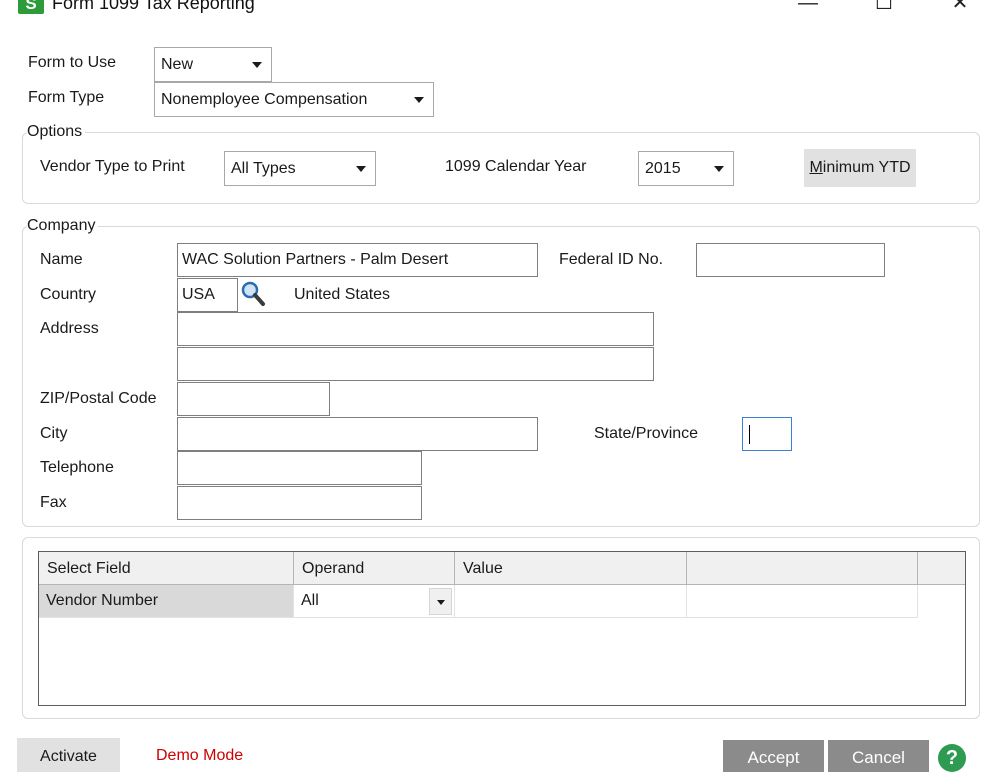 The width and height of the screenshot is (1000, 776). What do you see at coordinates (56, 132) in the screenshot?
I see `options-group-label: Options` at bounding box center [56, 132].